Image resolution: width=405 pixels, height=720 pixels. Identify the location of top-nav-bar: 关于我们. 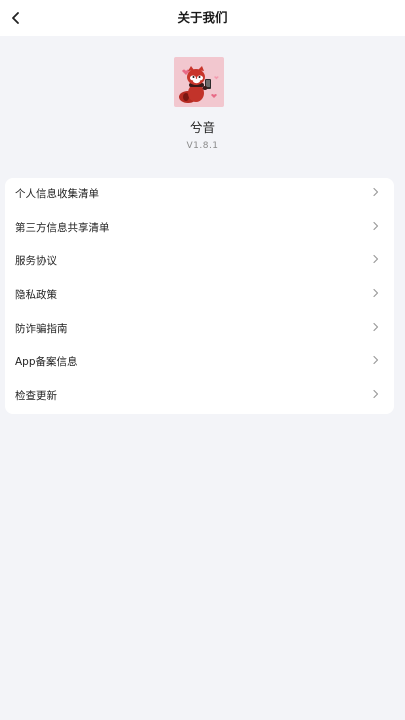
(202, 18).